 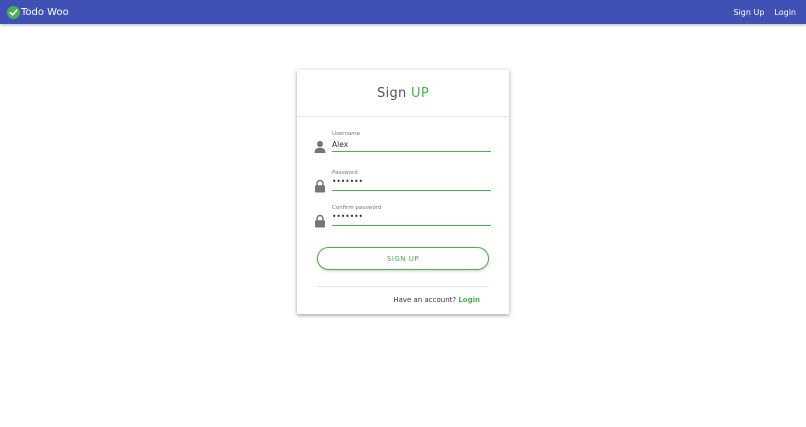 What do you see at coordinates (45, 12) in the screenshot?
I see `brand-name: Todo Woo` at bounding box center [45, 12].